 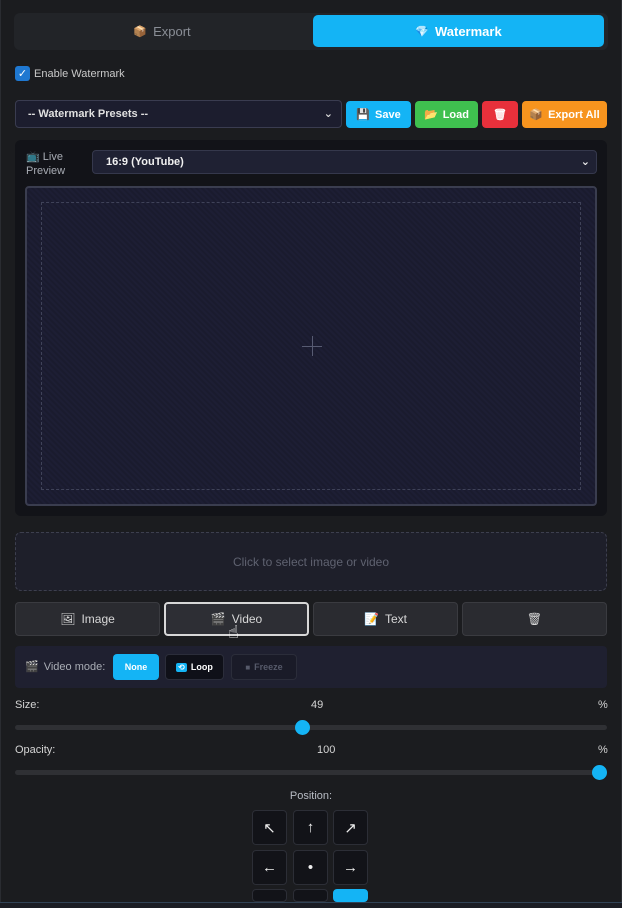 I want to click on save-preset-button: 💾 Save, so click(x=378, y=114).